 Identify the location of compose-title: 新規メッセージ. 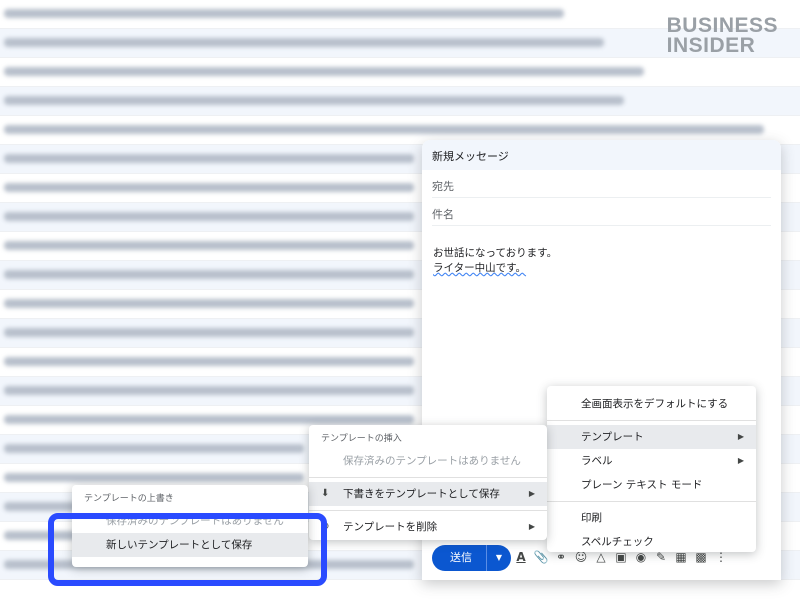
(601, 155).